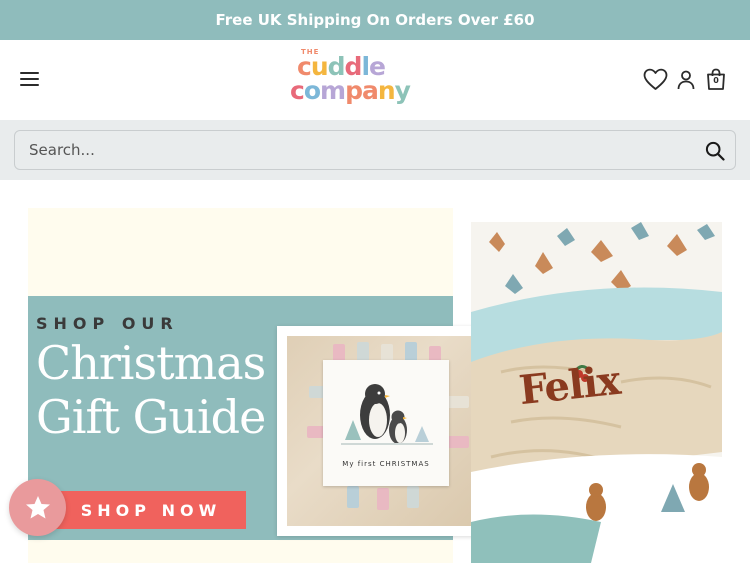 The height and width of the screenshot is (563, 750). What do you see at coordinates (715, 151) in the screenshot?
I see `search-icon` at bounding box center [715, 151].